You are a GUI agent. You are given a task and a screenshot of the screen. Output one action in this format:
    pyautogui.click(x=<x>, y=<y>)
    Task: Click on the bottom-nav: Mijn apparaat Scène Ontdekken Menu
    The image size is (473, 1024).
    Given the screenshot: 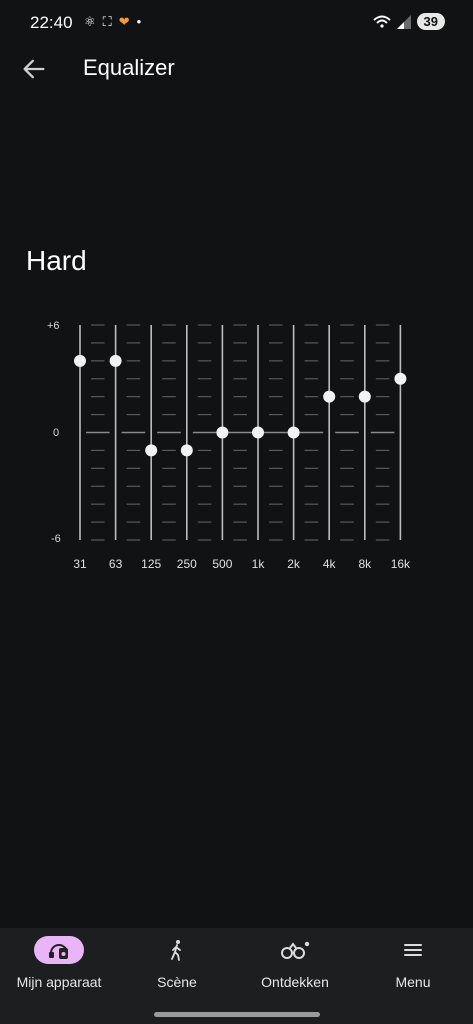 What is the action you would take?
    pyautogui.click(x=236, y=976)
    